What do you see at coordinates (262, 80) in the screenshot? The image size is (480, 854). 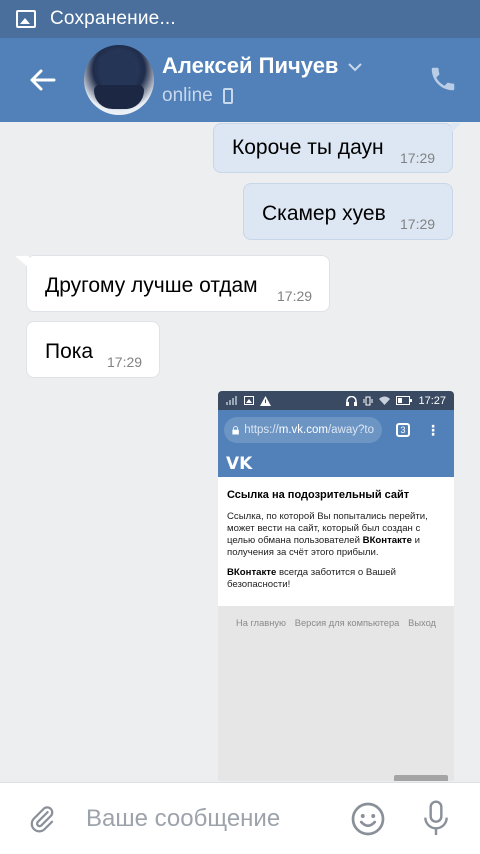 I see `contact-info: Алексей Пичуев online` at bounding box center [262, 80].